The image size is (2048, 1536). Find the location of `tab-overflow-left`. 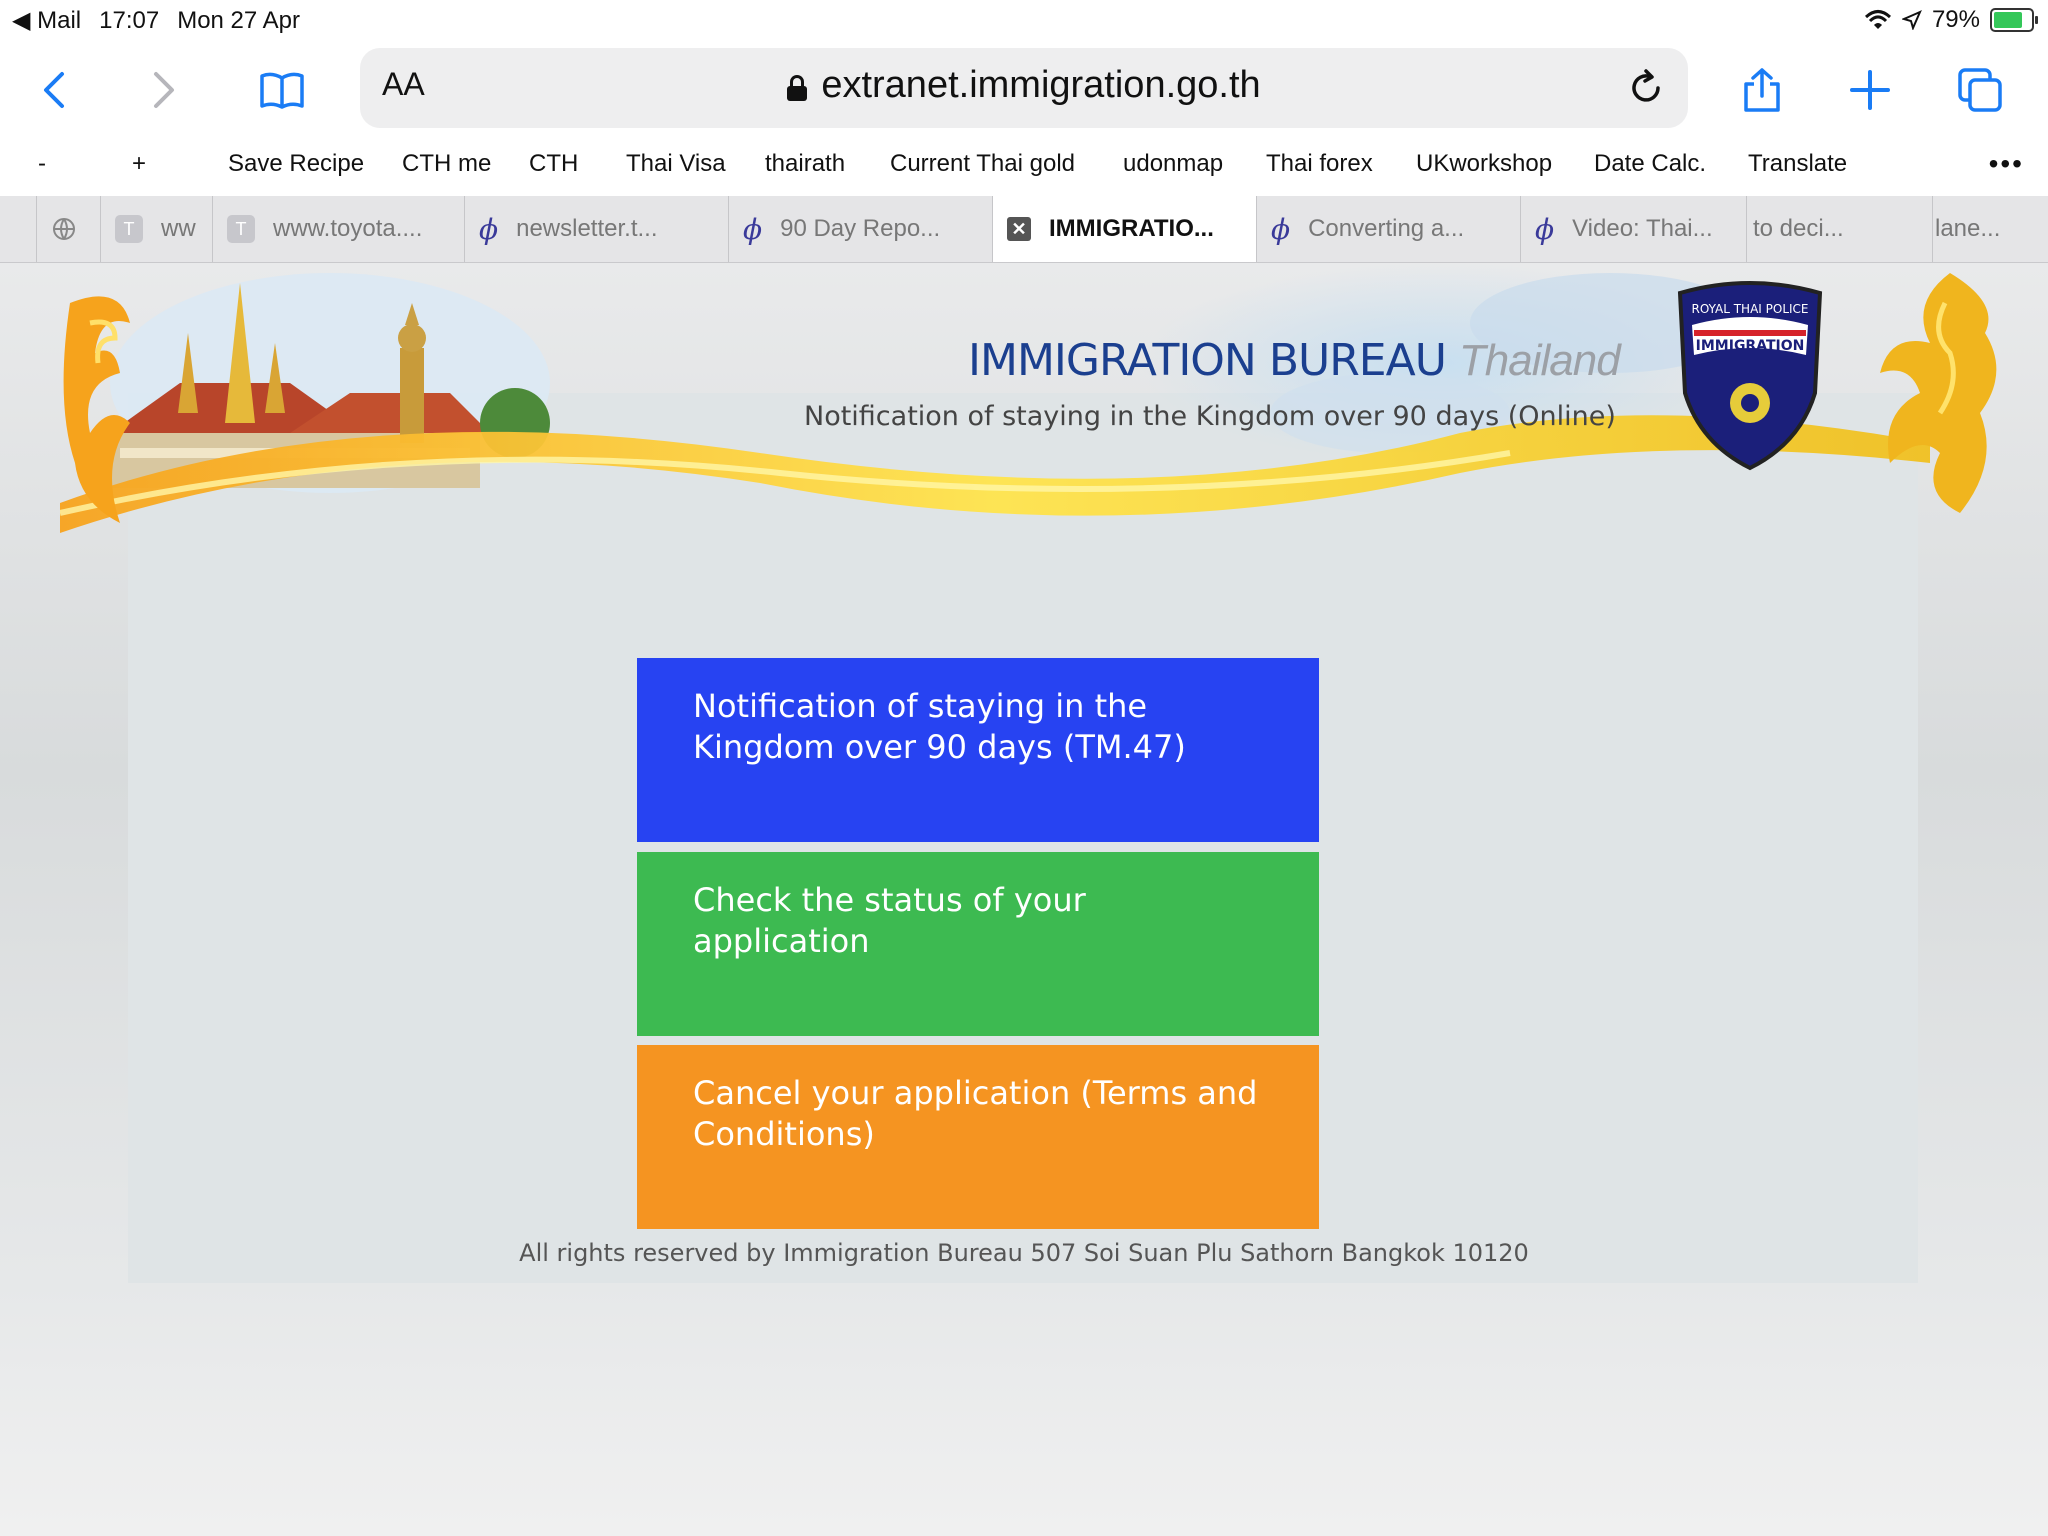

tab-overflow-left is located at coordinates (68, 229).